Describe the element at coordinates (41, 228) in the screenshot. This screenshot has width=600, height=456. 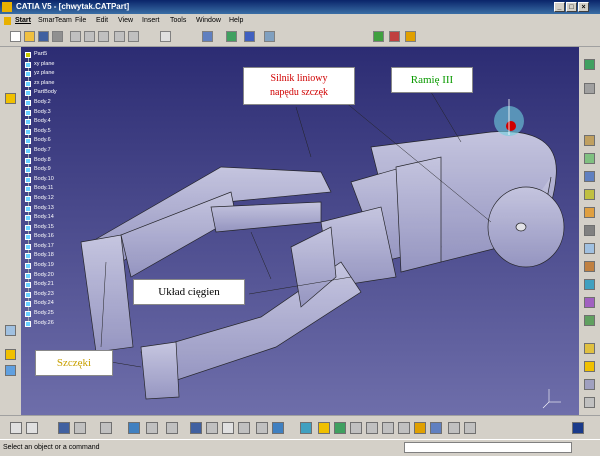
I see `tree-node: Body.15` at that location.